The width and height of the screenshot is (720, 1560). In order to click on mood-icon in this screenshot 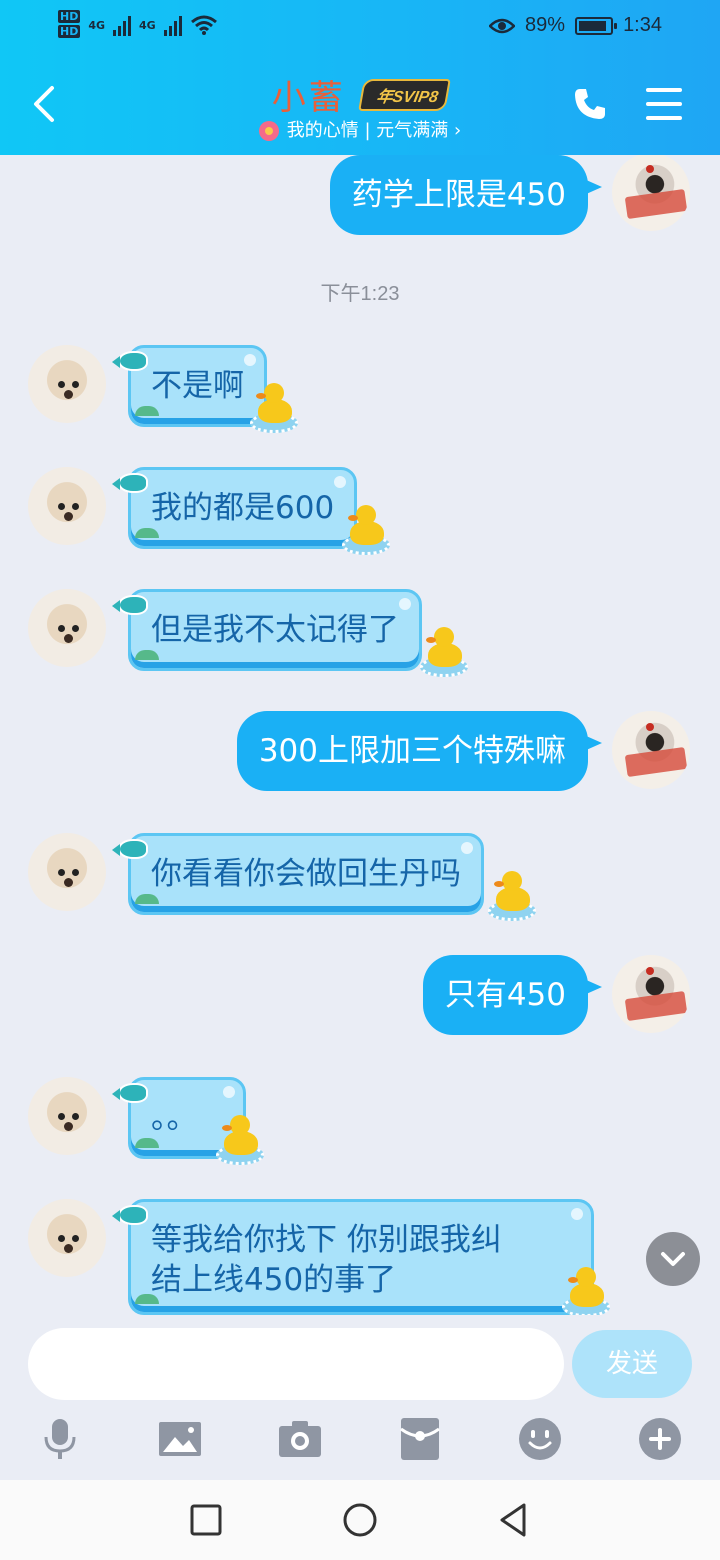, I will do `click(268, 131)`.